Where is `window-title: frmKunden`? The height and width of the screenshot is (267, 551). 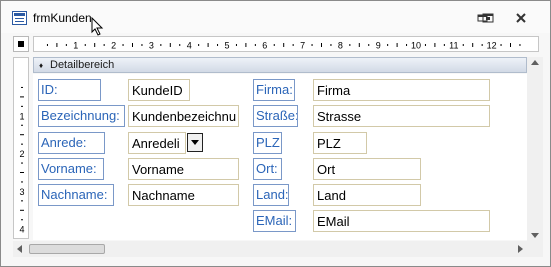 window-title: frmKunden is located at coordinates (62, 18).